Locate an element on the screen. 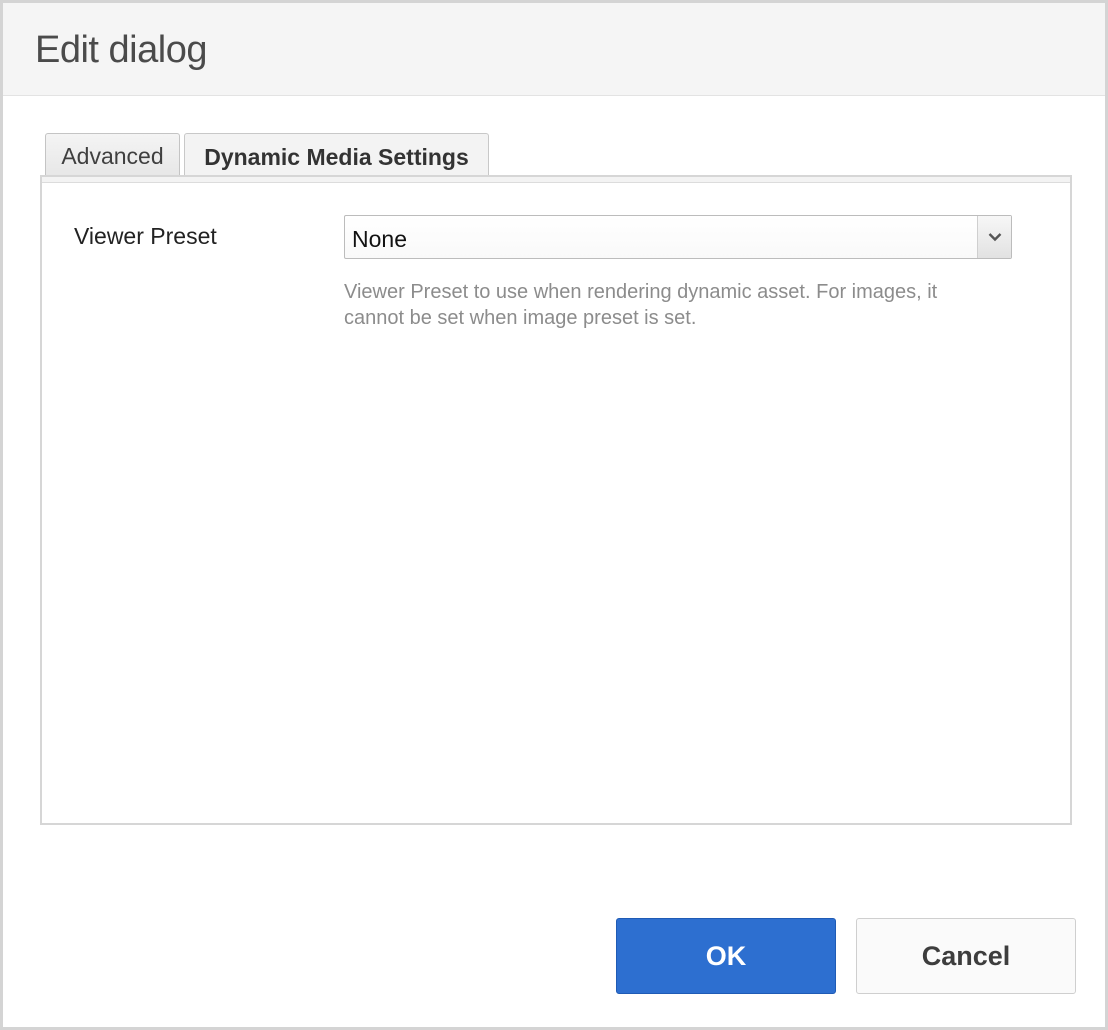  chevron-down-icon is located at coordinates (994, 237).